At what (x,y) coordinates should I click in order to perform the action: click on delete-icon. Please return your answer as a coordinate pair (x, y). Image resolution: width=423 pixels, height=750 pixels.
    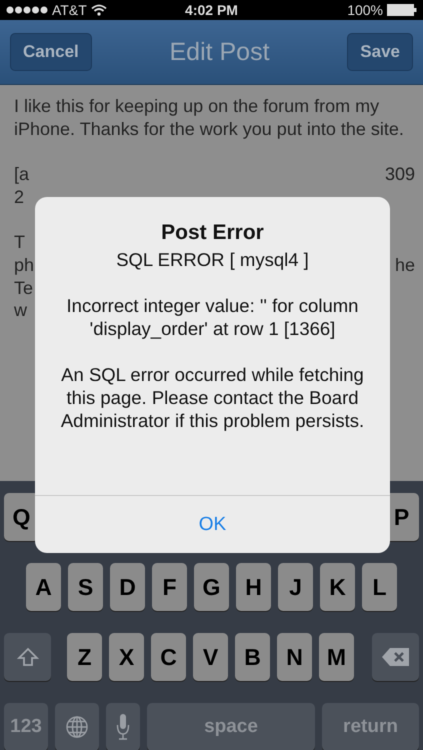
    Looking at the image, I should click on (395, 657).